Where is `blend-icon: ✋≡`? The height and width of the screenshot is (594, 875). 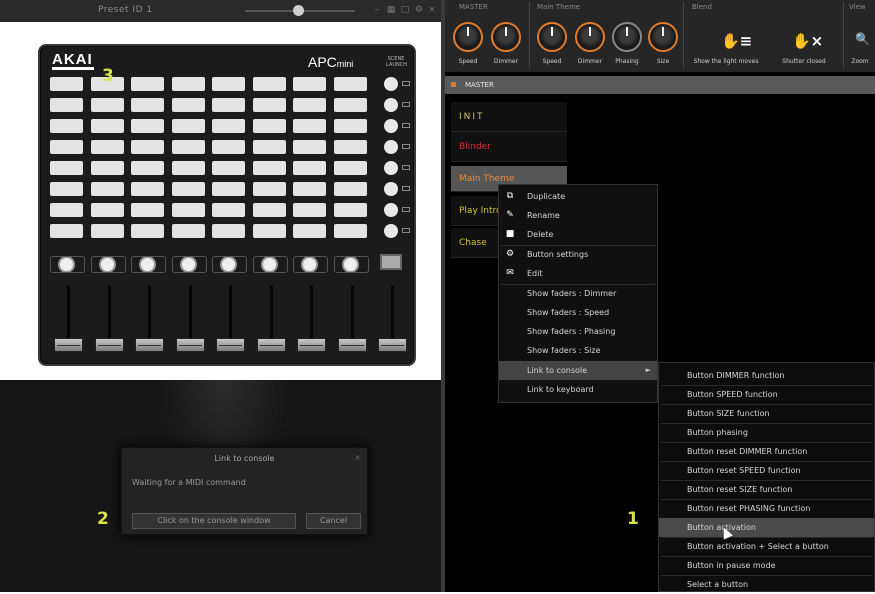 blend-icon: ✋≡ is located at coordinates (736, 41).